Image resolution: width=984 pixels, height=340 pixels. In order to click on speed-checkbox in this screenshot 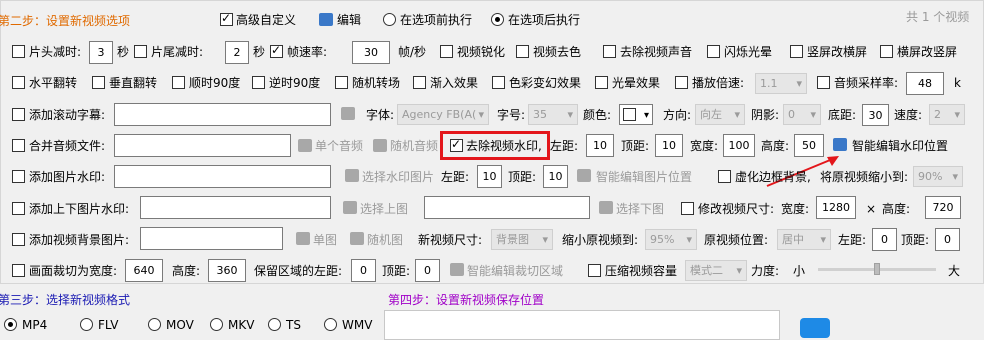, I will do `click(681, 82)`.